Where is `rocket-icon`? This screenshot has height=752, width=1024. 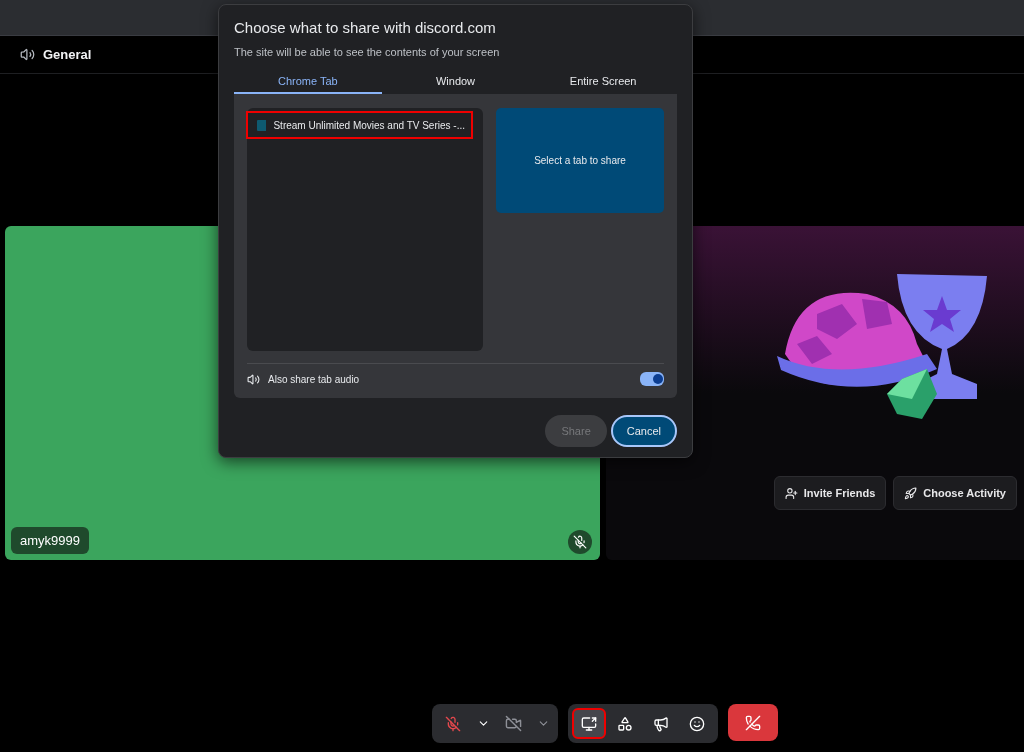
rocket-icon is located at coordinates (911, 493).